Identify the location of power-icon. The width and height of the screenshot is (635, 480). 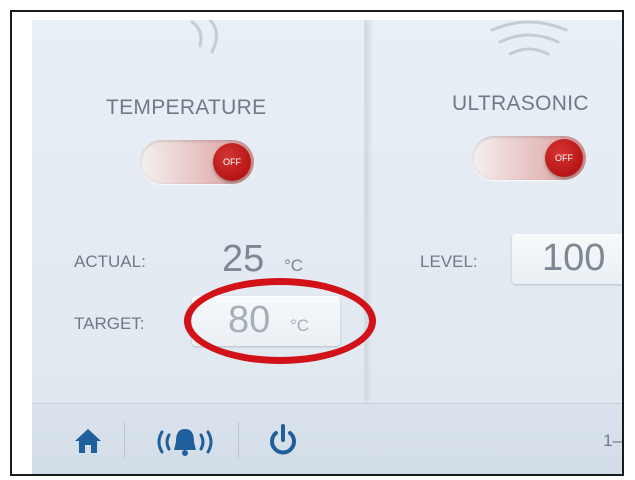
(283, 440).